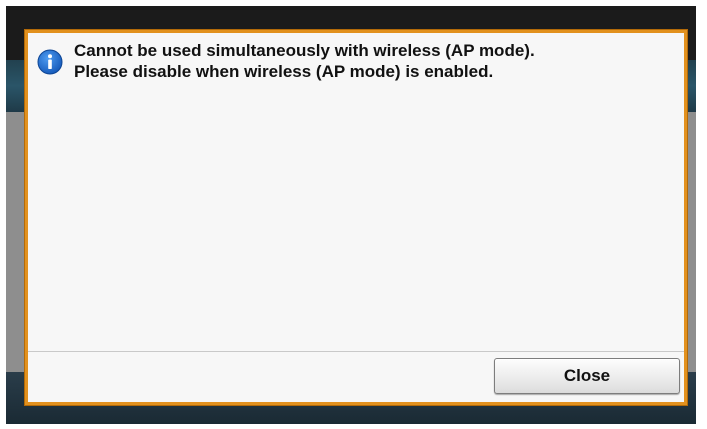  Describe the element at coordinates (356, 377) in the screenshot. I see `dialog-footer: Close` at that location.